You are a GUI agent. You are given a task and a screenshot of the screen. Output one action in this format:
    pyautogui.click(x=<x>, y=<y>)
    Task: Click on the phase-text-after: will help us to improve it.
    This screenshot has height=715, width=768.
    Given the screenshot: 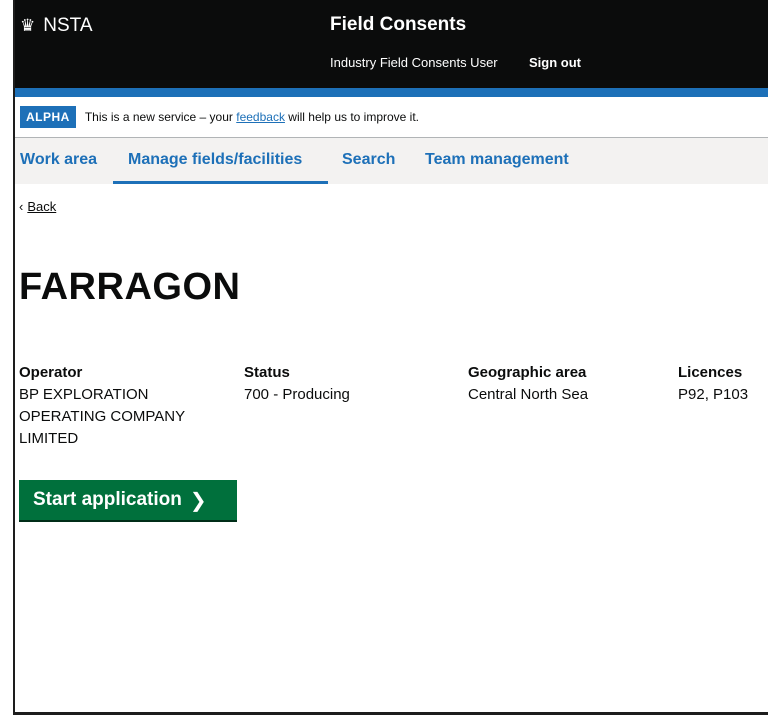 What is the action you would take?
    pyautogui.click(x=354, y=117)
    